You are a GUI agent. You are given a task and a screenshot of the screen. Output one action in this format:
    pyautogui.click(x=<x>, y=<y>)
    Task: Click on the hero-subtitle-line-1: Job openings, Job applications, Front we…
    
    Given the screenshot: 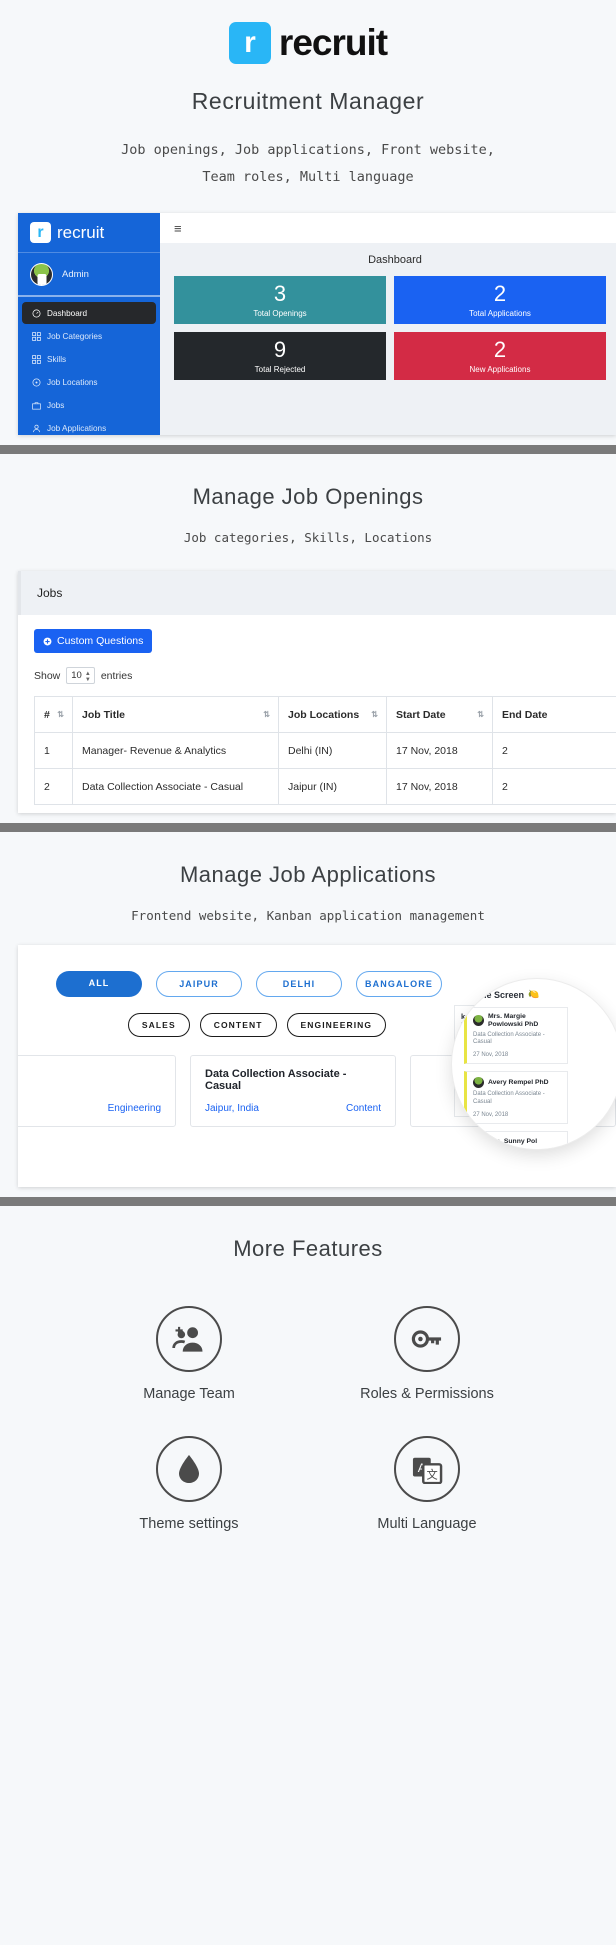 What is the action you would take?
    pyautogui.click(x=308, y=150)
    